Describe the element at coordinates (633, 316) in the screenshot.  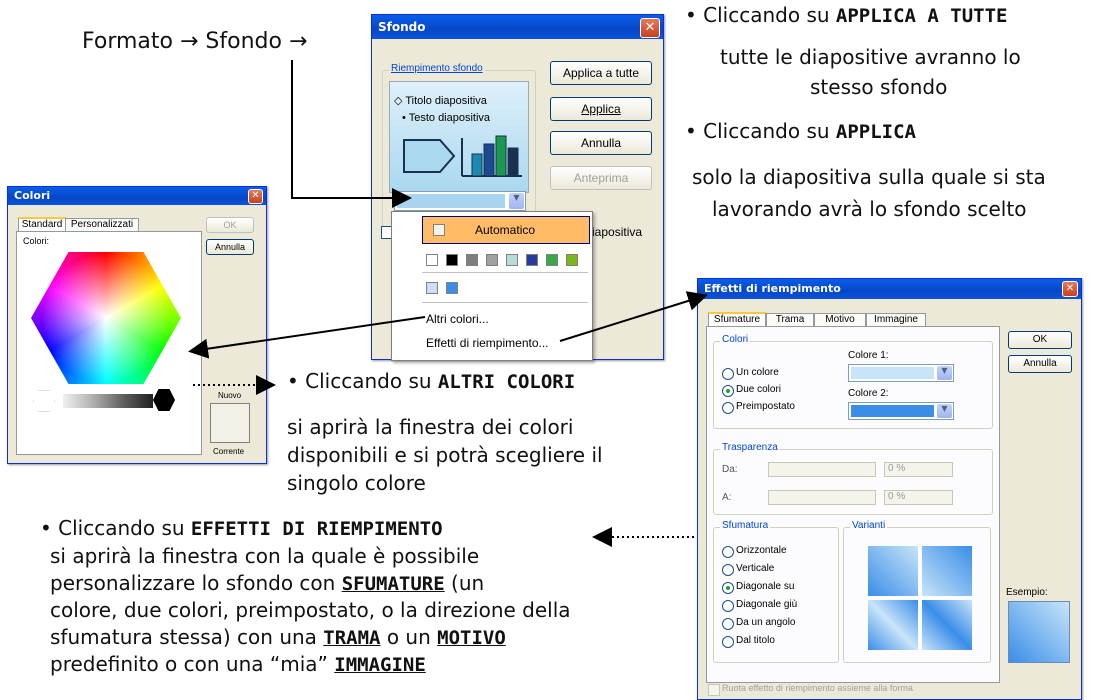
I see `arrow-to-fill-effects` at that location.